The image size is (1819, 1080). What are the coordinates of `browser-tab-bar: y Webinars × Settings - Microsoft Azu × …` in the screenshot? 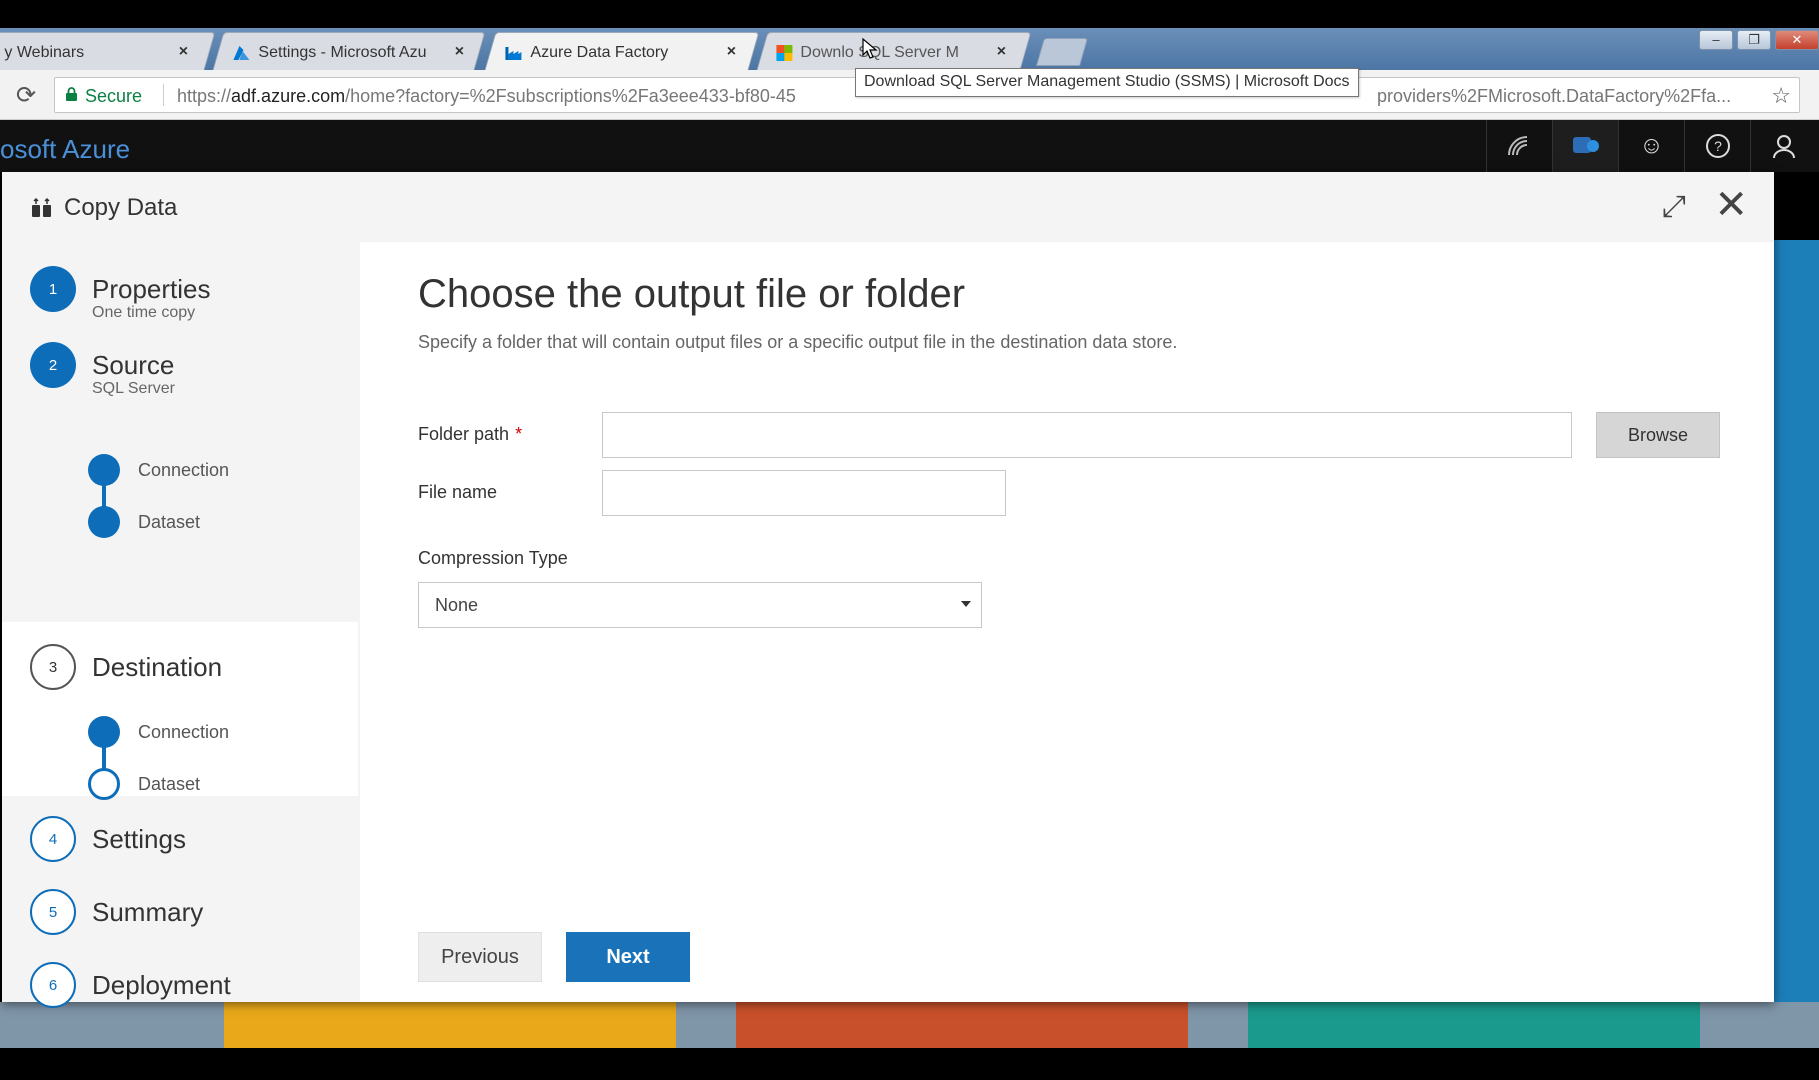 It's located at (909, 49).